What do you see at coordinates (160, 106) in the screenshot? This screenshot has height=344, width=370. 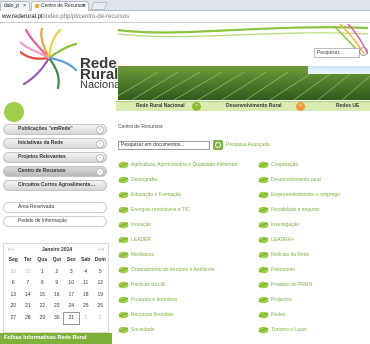 I see `nav-rede-rural-nacional: Rede Rural Nacional` at bounding box center [160, 106].